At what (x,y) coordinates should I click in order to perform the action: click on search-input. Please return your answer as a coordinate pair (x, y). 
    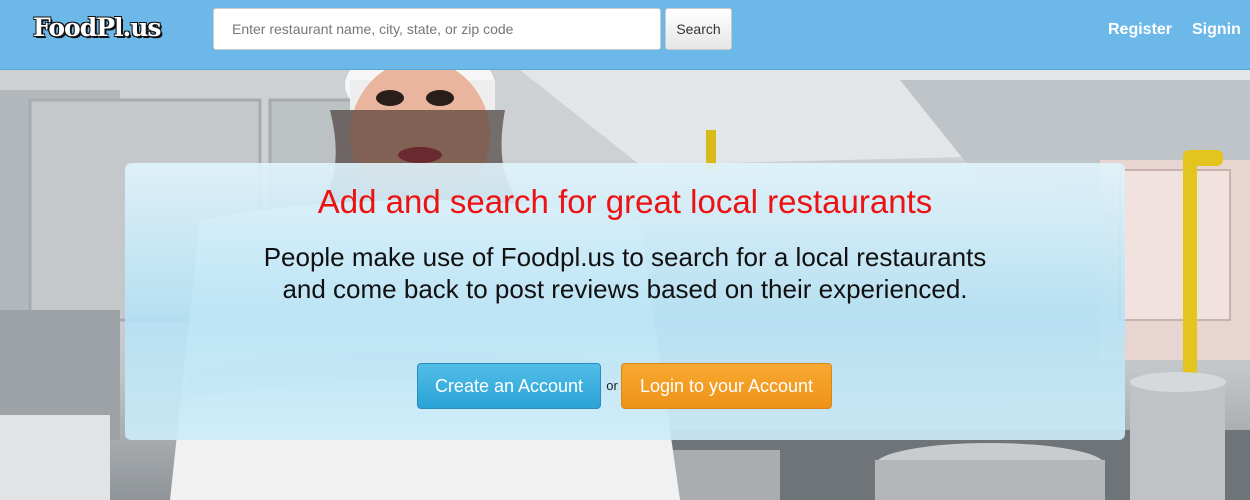
    Looking at the image, I should click on (437, 29).